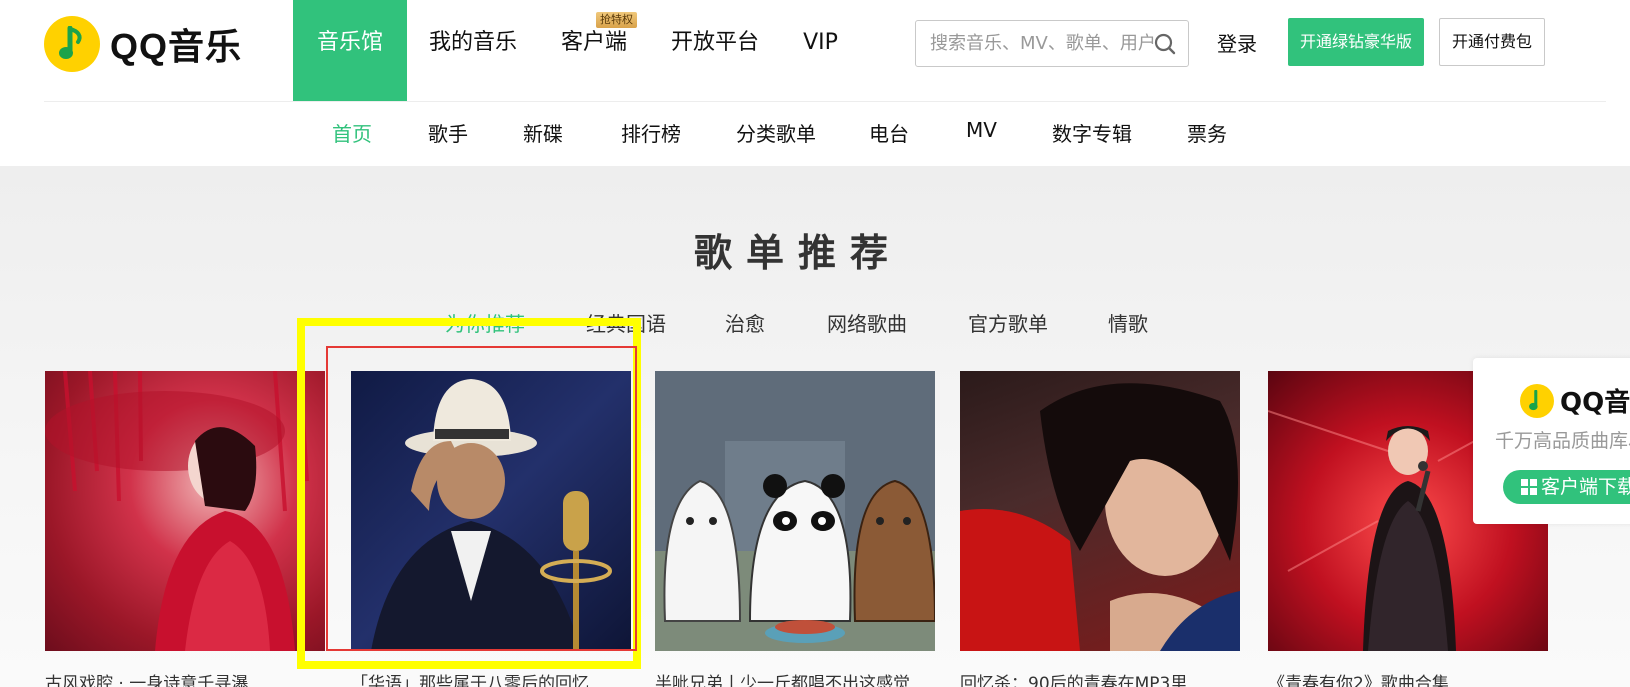 The height and width of the screenshot is (687, 1630). I want to click on sub-nav-singers: 歌手, so click(448, 132).